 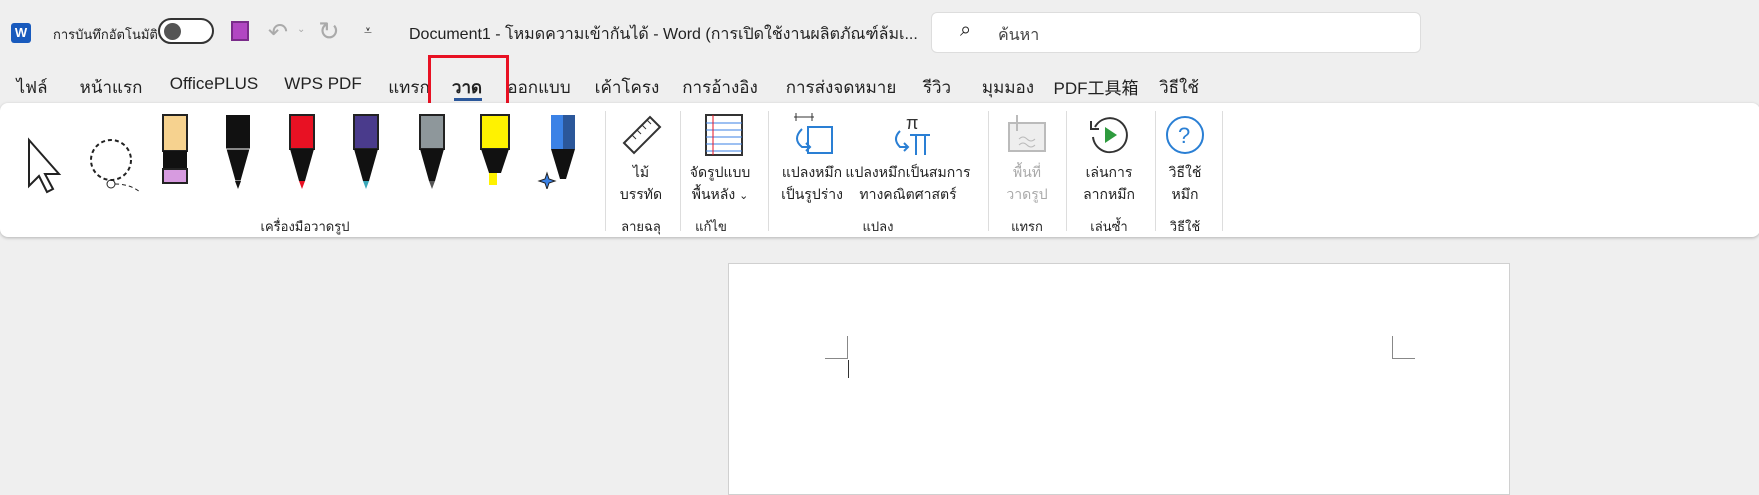 I want to click on ruler-label-1: ไม้, so click(x=641, y=172).